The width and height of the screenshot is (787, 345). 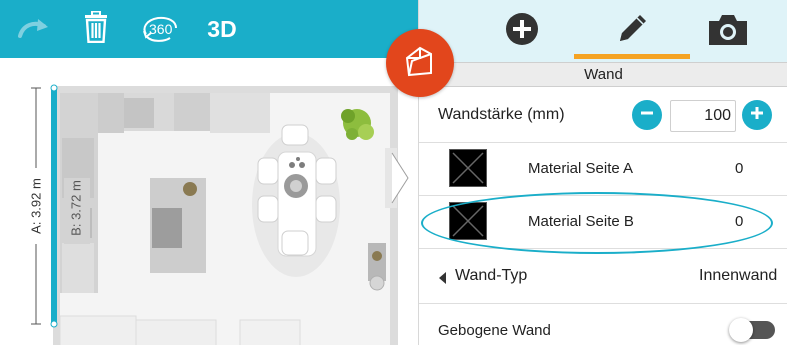 I want to click on minus-icon, so click(x=647, y=115).